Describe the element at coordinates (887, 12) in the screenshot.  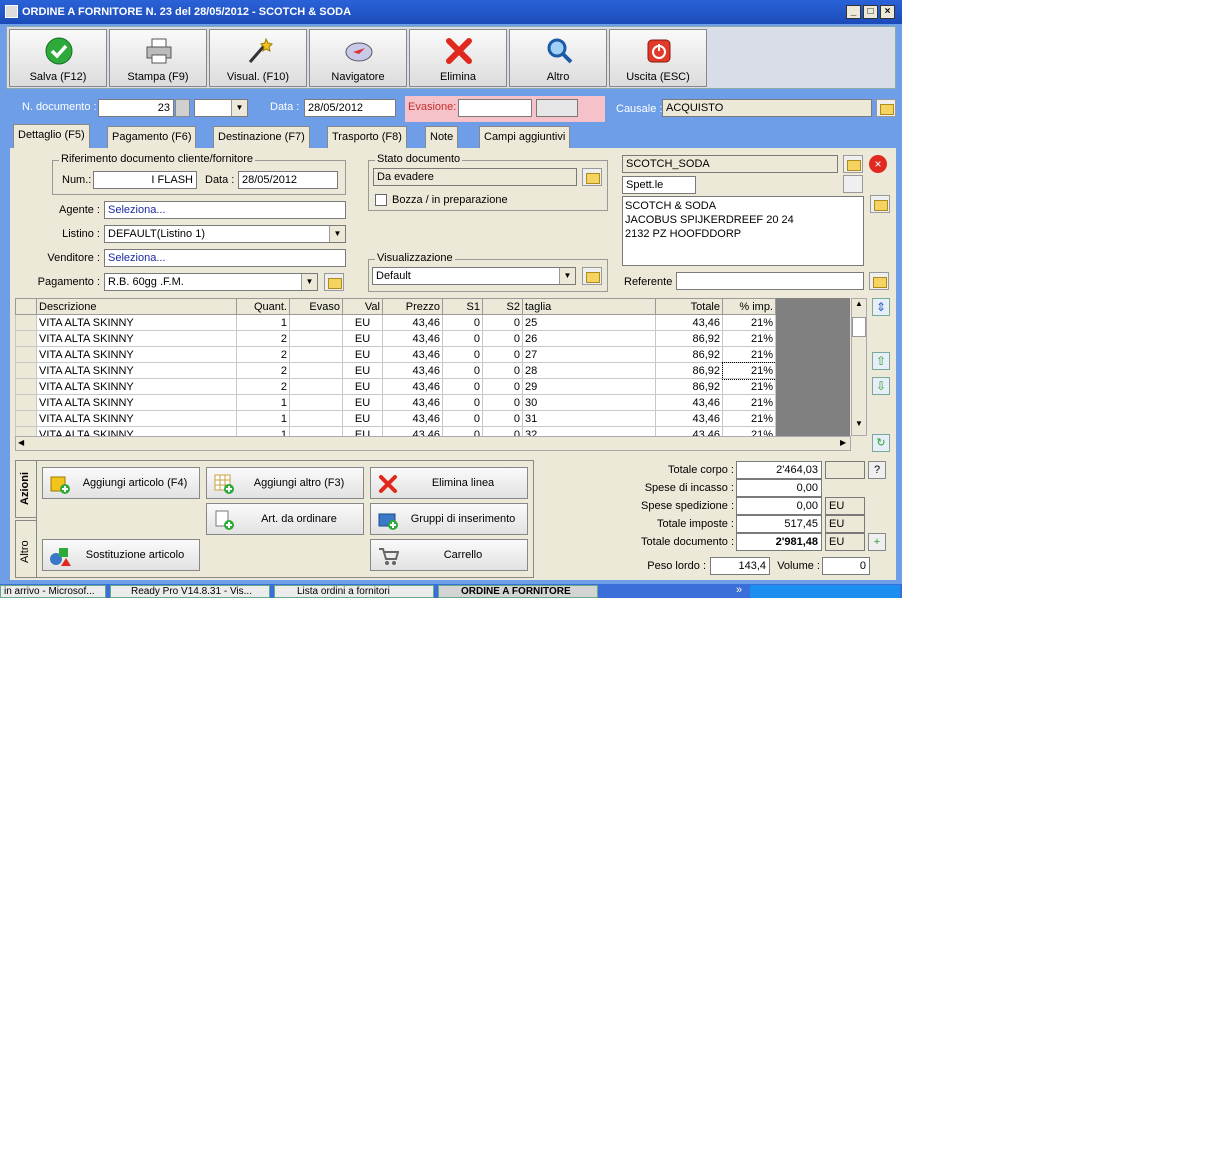
I see `close-button: ×` at that location.